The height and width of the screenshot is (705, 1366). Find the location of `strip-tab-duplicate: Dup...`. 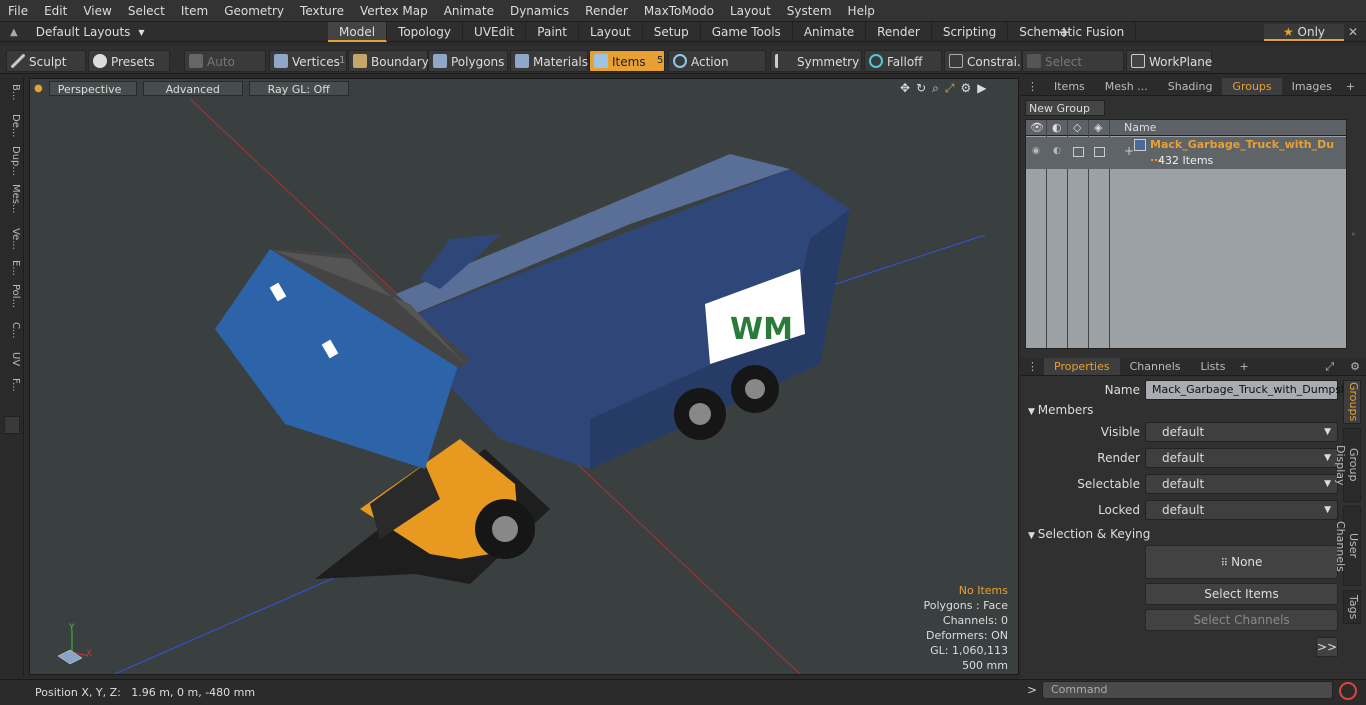

strip-tab-duplicate: Dup... is located at coordinates (12, 161).